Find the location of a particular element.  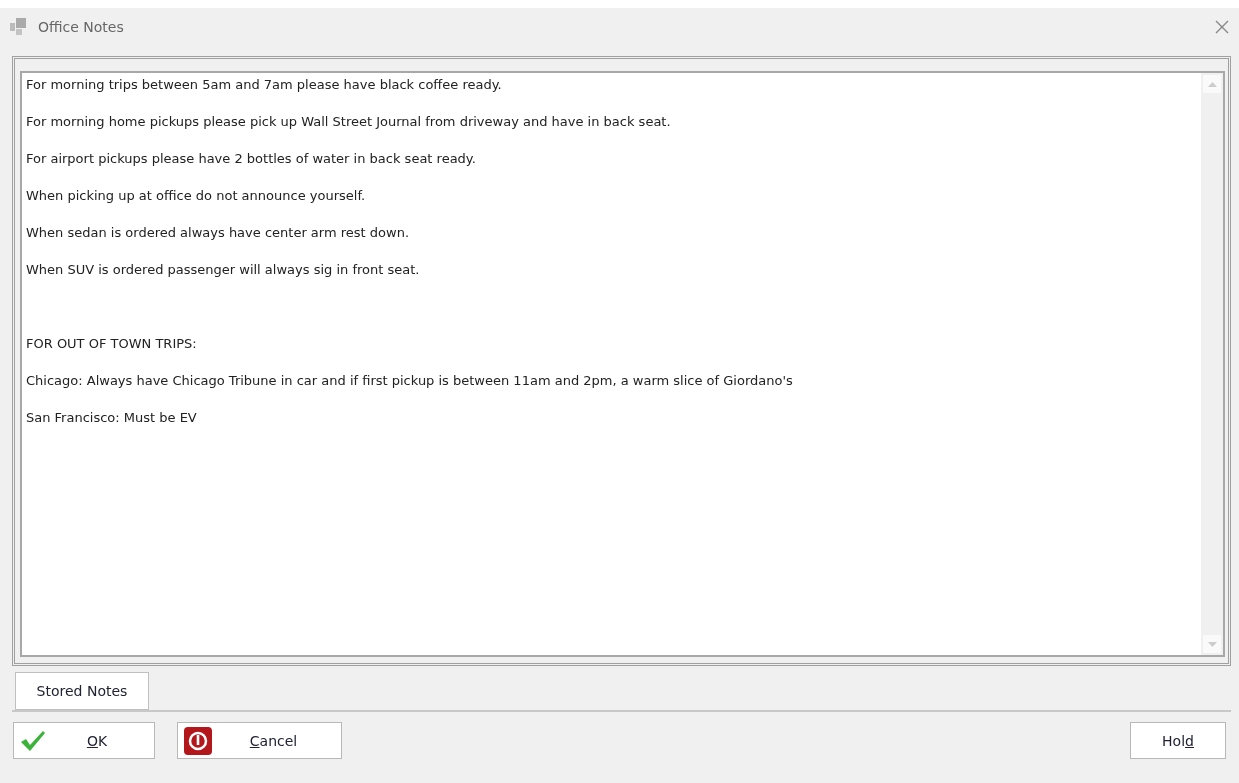

checkmark-icon is located at coordinates (33, 740).